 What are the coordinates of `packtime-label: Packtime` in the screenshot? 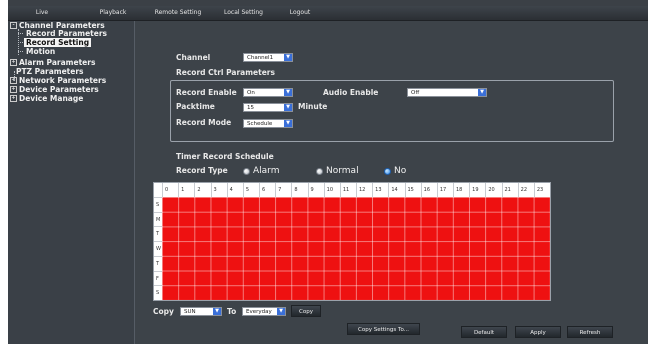 It's located at (195, 106).